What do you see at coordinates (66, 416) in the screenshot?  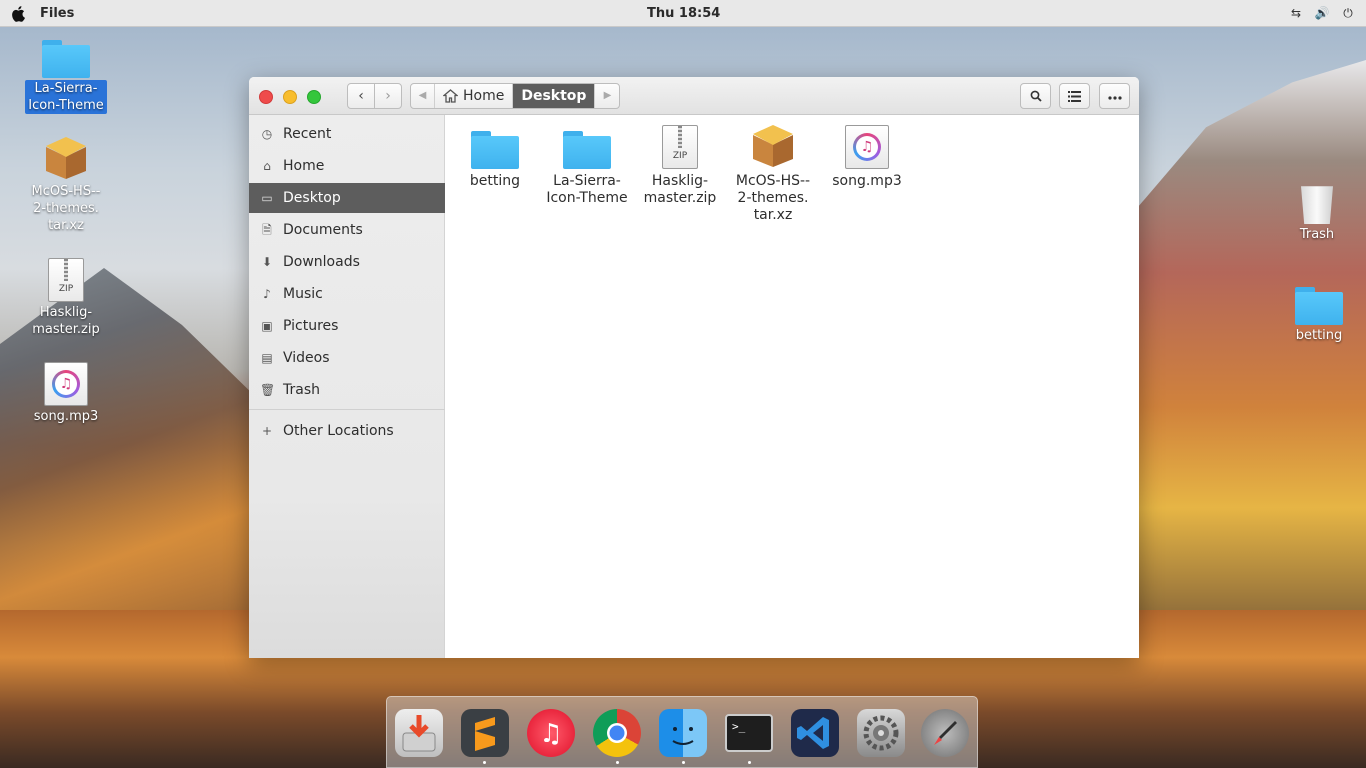 I see `desktop-icon-label: song.mp3` at bounding box center [66, 416].